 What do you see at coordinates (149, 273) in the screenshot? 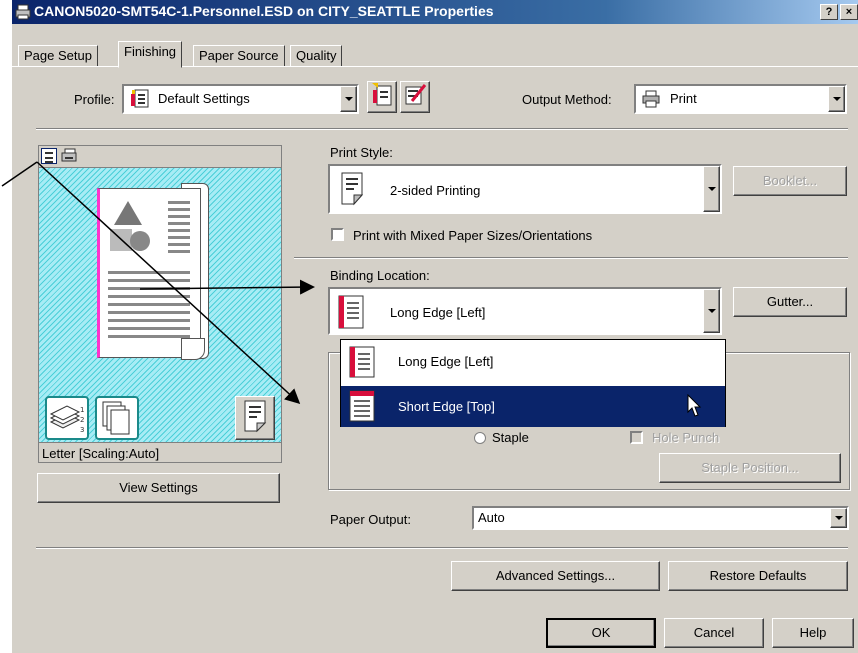
I see `preview-front-page` at bounding box center [149, 273].